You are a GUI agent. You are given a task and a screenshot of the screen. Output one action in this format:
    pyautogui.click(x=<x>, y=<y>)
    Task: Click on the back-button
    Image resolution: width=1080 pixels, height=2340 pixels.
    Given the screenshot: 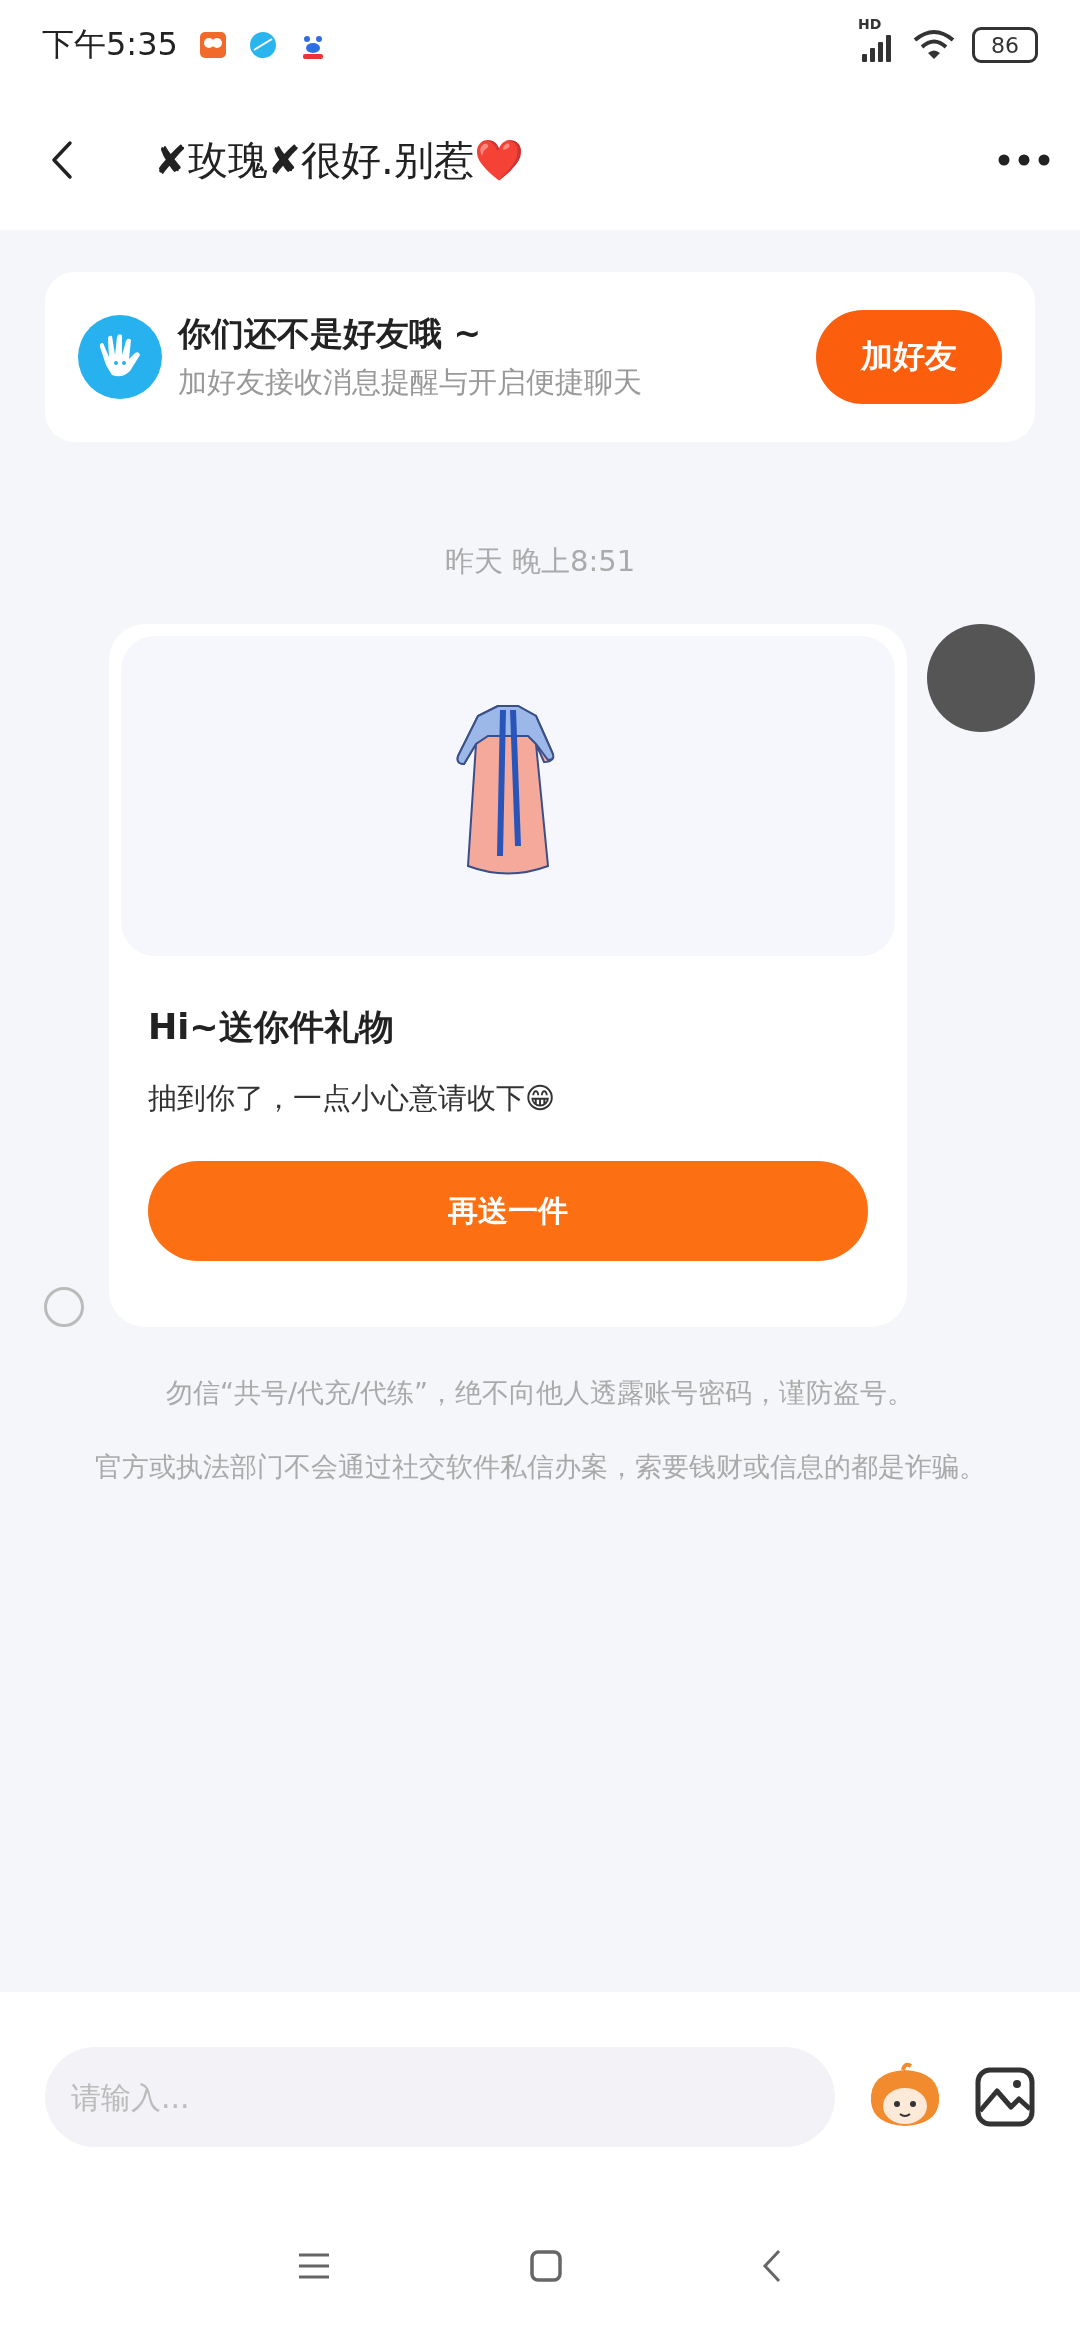 What is the action you would take?
    pyautogui.click(x=62, y=160)
    